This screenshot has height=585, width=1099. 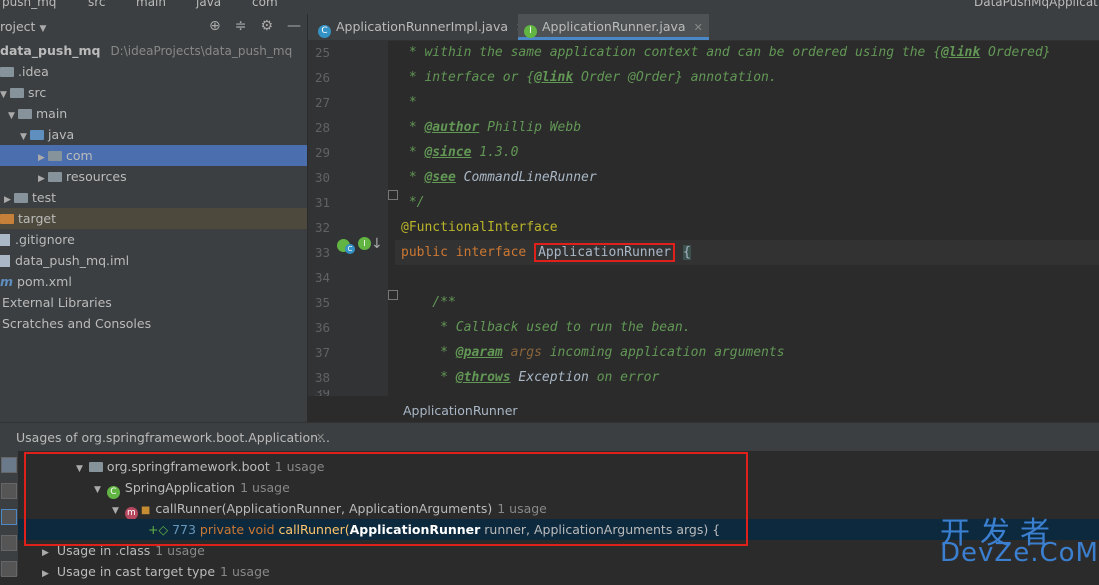 I want to click on tree-label: java, so click(x=61, y=134).